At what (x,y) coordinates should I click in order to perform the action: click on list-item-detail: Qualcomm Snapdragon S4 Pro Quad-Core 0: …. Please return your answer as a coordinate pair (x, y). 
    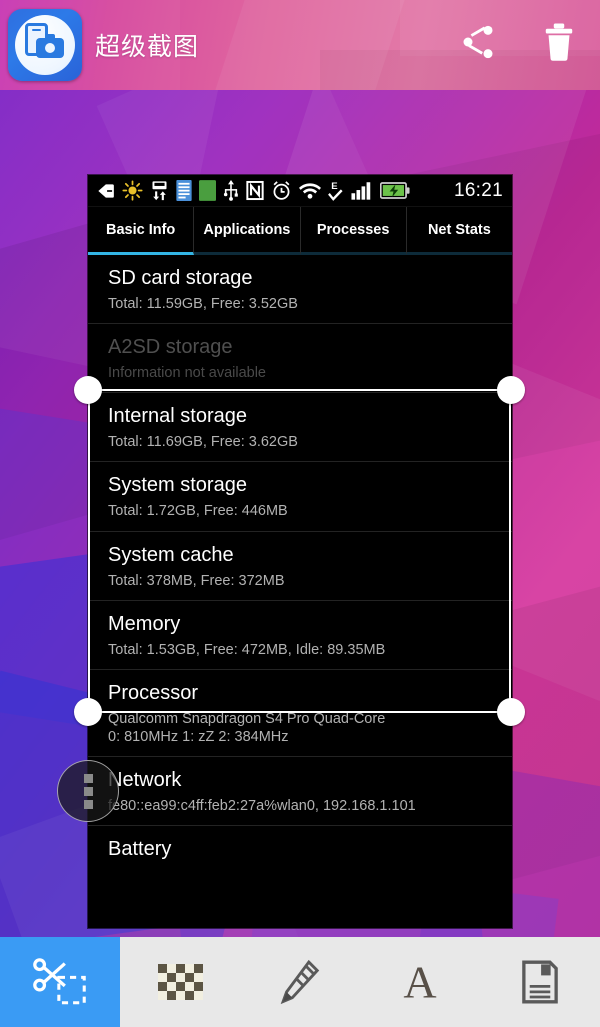
    Looking at the image, I should click on (247, 727).